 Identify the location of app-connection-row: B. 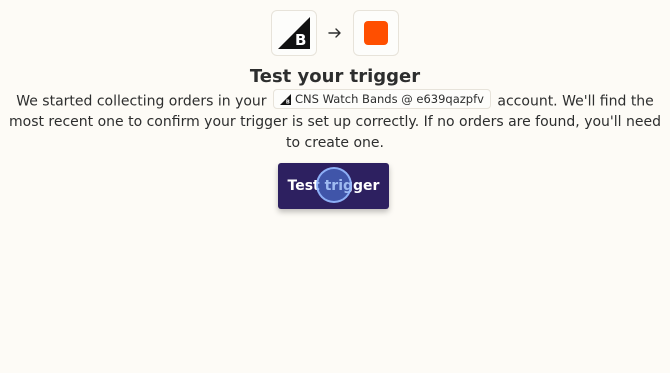
(335, 33).